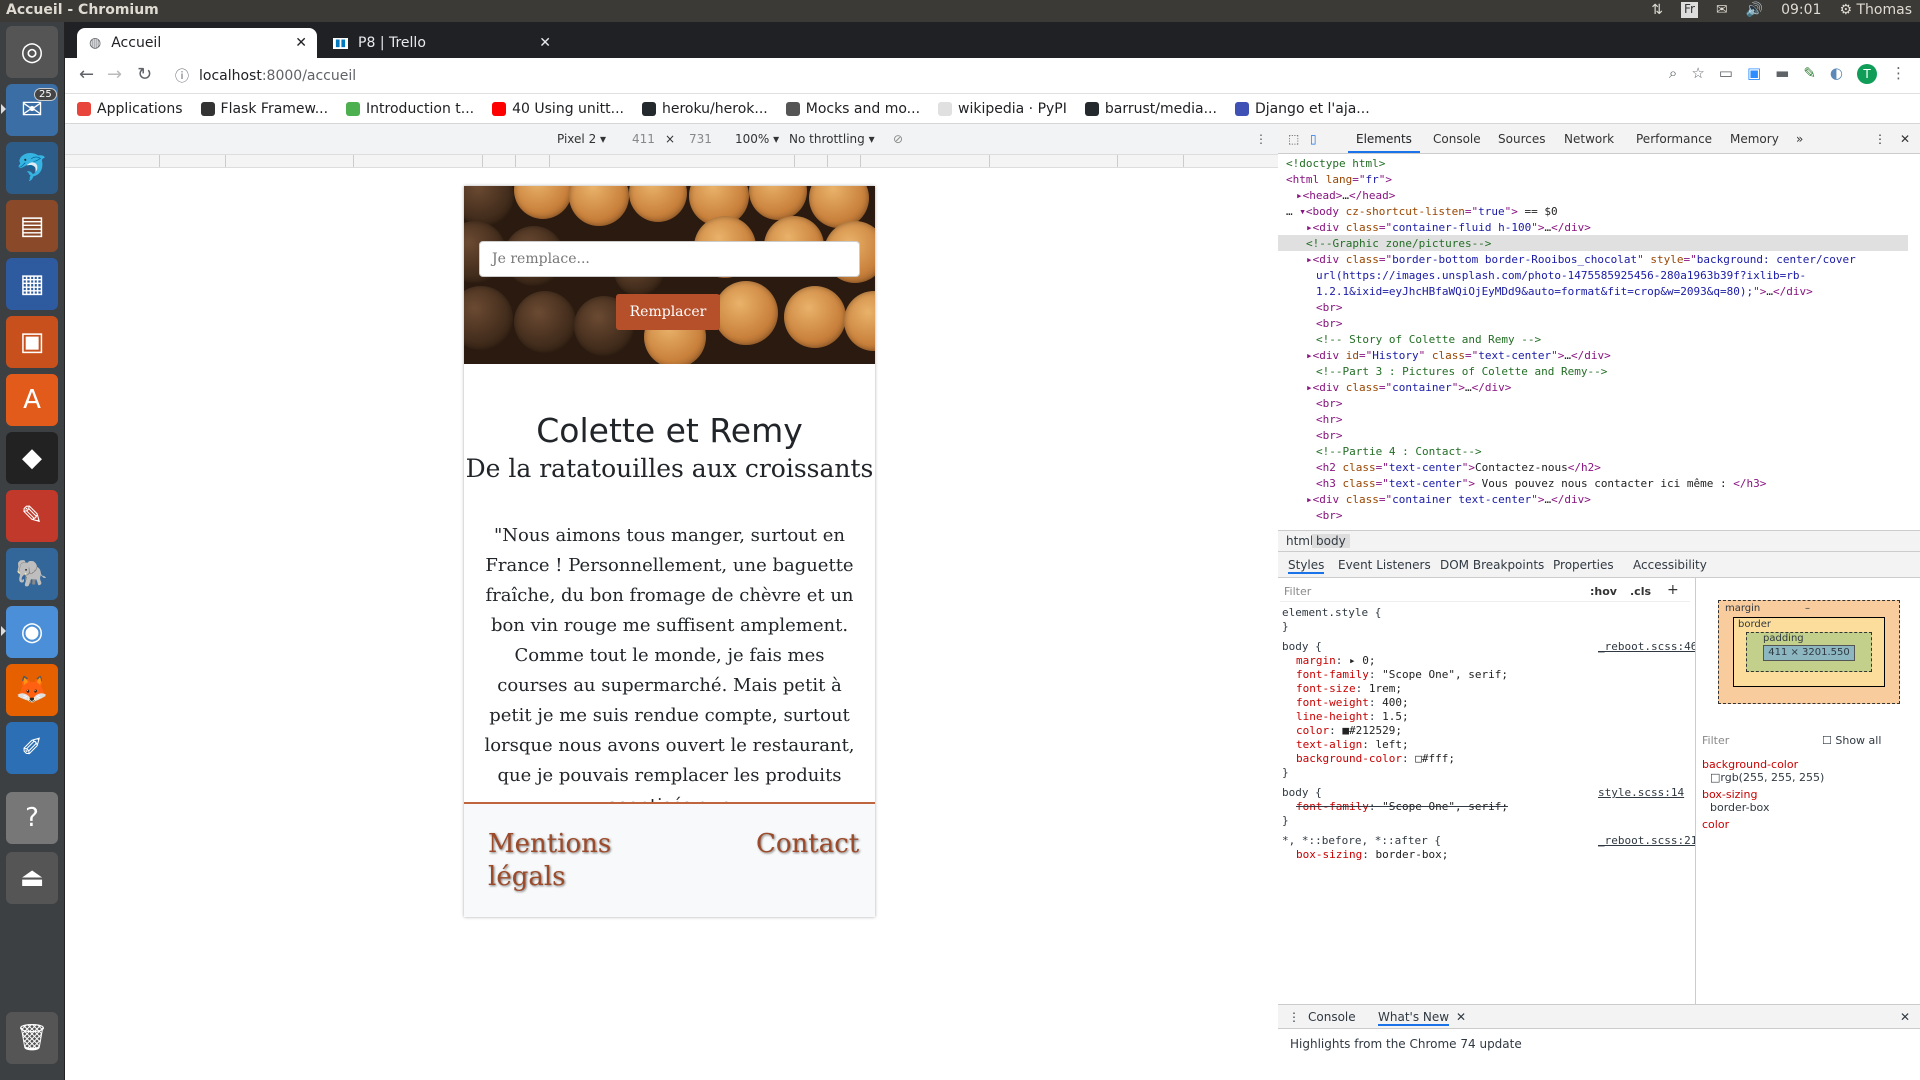  Describe the element at coordinates (1603, 592) in the screenshot. I see `hover-state-toggle: :hov` at that location.